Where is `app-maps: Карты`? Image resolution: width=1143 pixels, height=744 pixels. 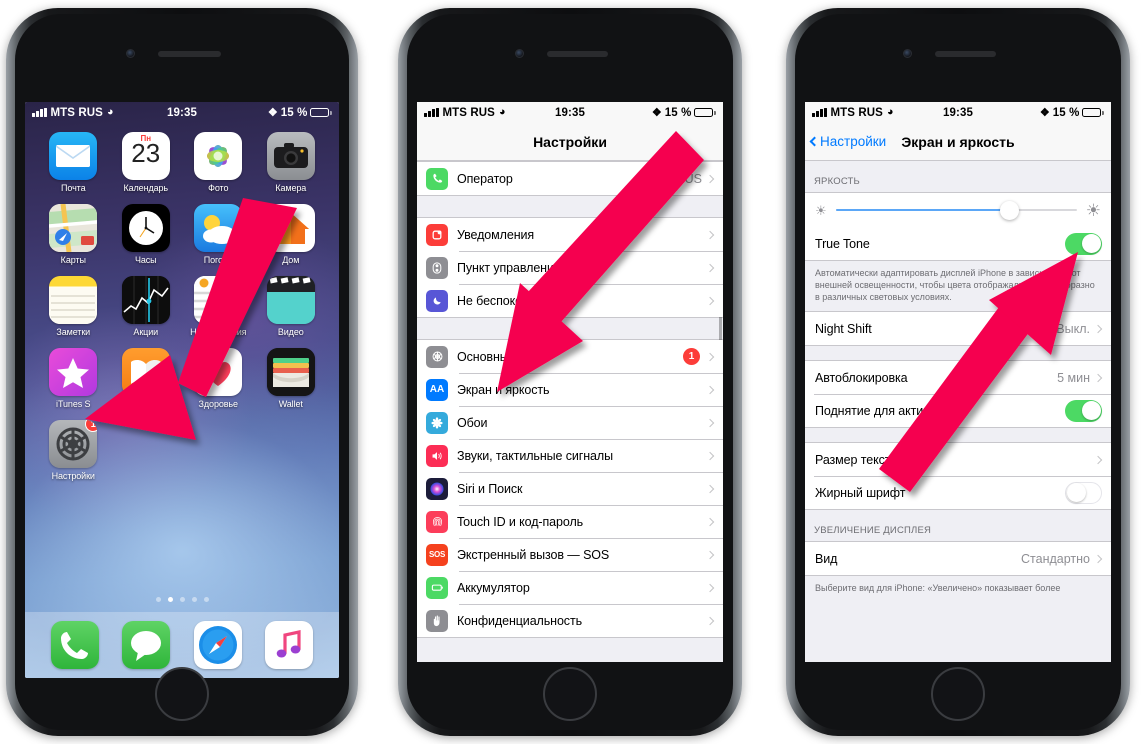
app-maps: Карты is located at coordinates (73, 234).